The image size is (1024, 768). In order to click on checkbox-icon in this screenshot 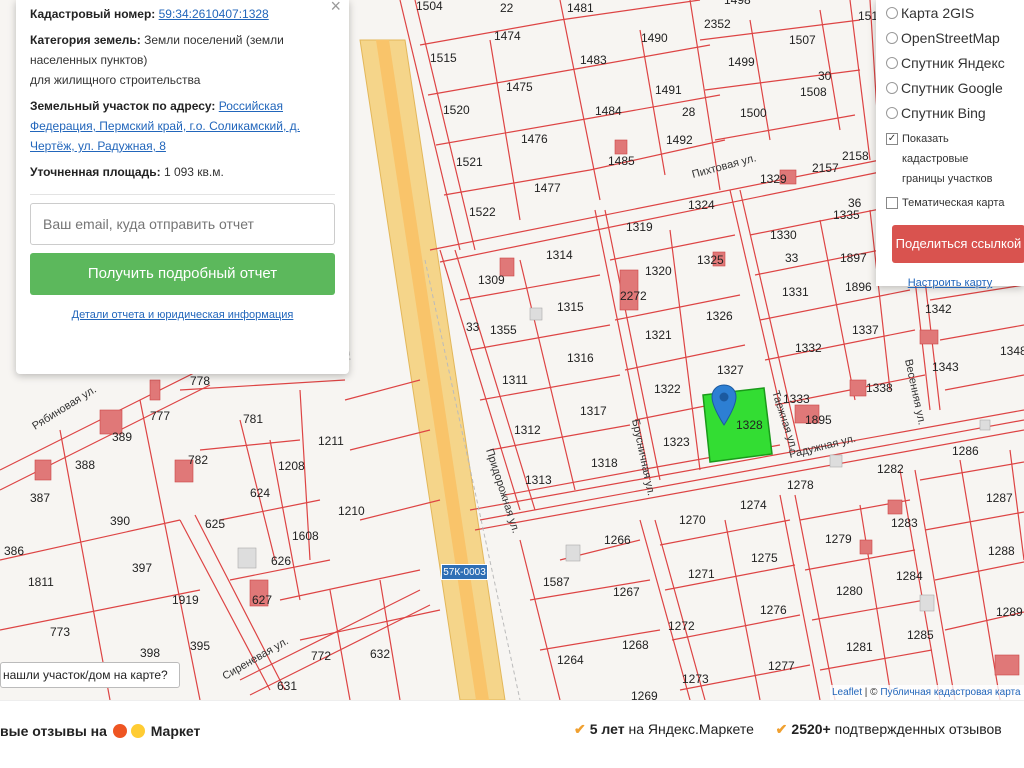, I will do `click(892, 203)`.